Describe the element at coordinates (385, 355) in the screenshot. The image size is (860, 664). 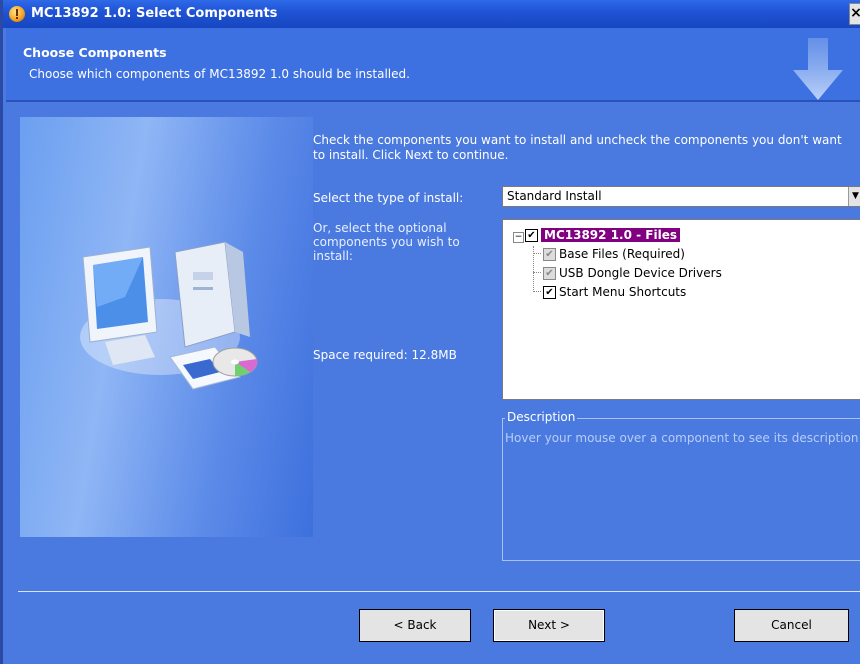
I see `space-required-text: Space required: 12.8MB` at that location.